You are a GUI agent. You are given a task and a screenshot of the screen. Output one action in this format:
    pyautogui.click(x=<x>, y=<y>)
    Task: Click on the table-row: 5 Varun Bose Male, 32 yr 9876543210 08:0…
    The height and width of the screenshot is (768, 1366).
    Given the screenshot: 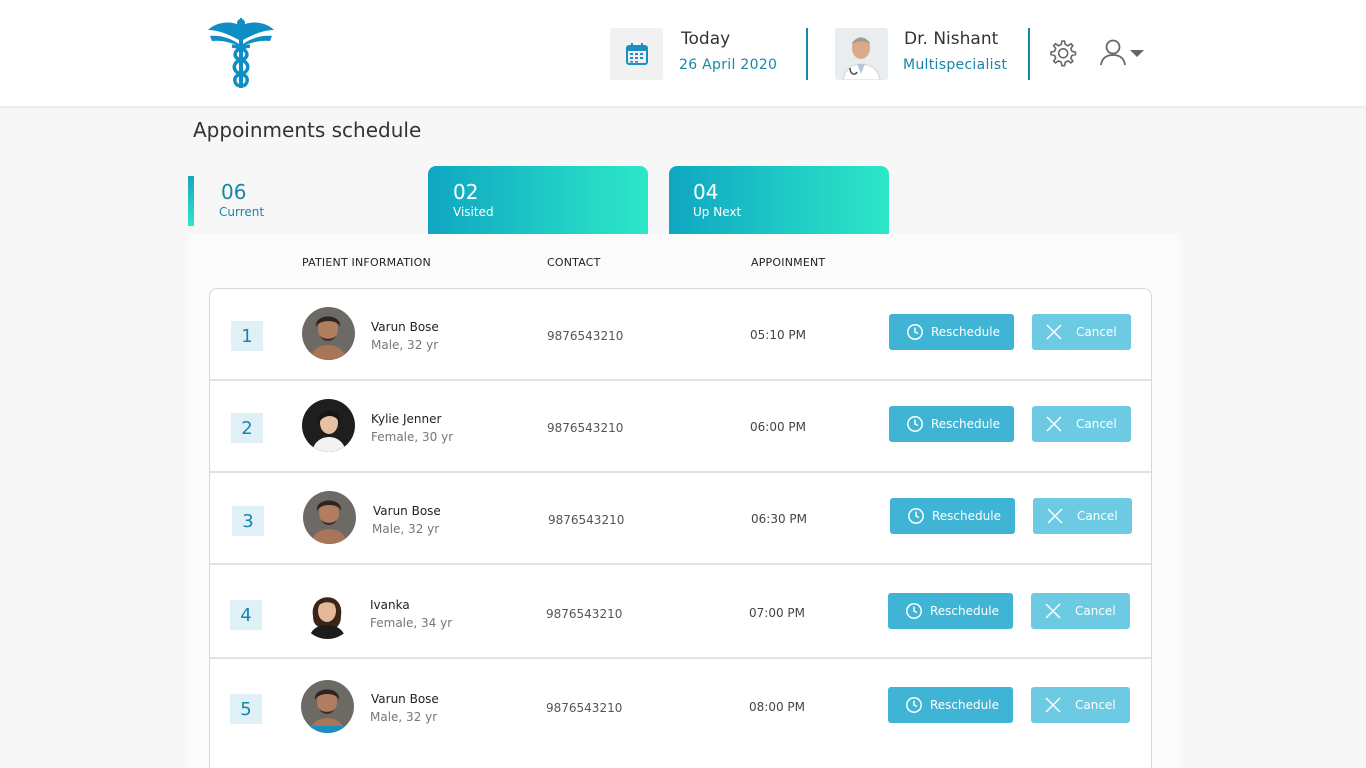 What is the action you would take?
    pyautogui.click(x=680, y=713)
    